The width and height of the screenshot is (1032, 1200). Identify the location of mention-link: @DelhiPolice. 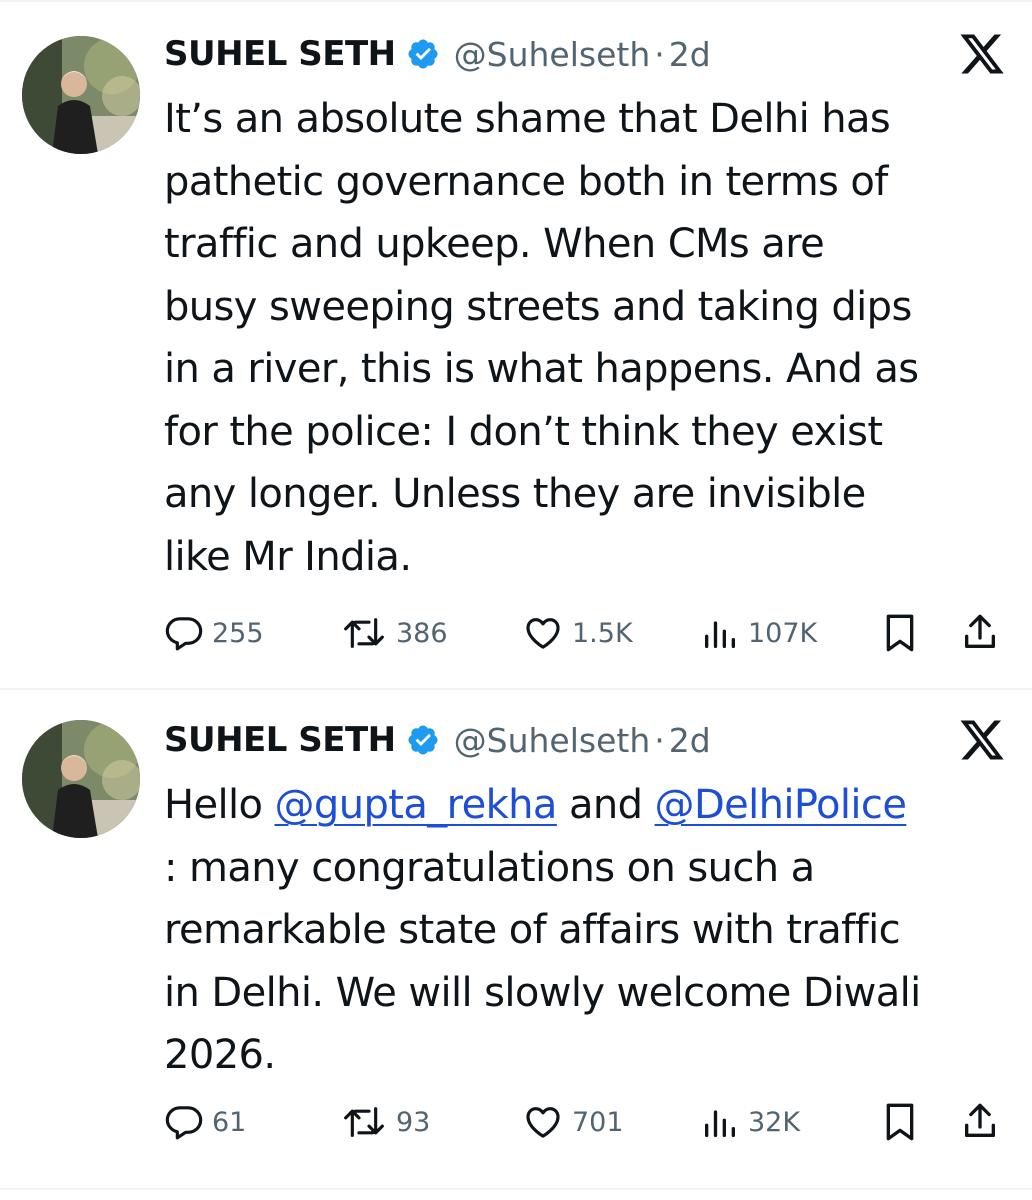
(781, 805).